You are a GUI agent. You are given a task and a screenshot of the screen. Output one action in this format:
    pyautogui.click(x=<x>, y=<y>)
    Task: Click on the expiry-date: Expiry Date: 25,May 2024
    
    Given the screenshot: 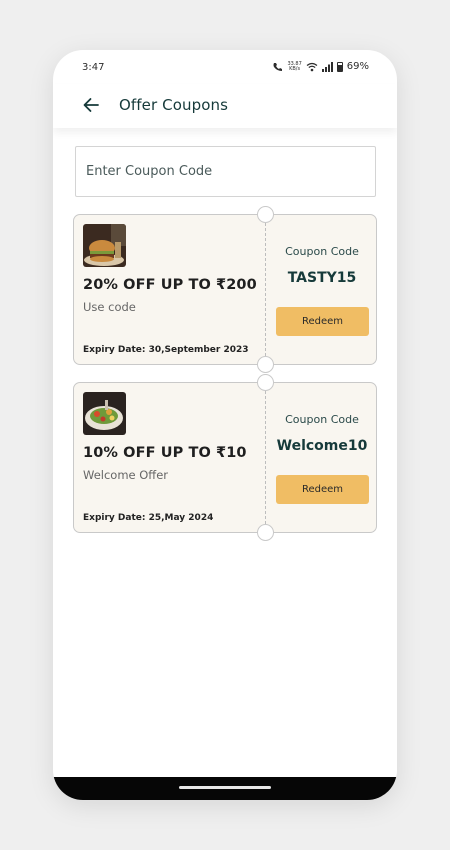 What is the action you would take?
    pyautogui.click(x=148, y=518)
    